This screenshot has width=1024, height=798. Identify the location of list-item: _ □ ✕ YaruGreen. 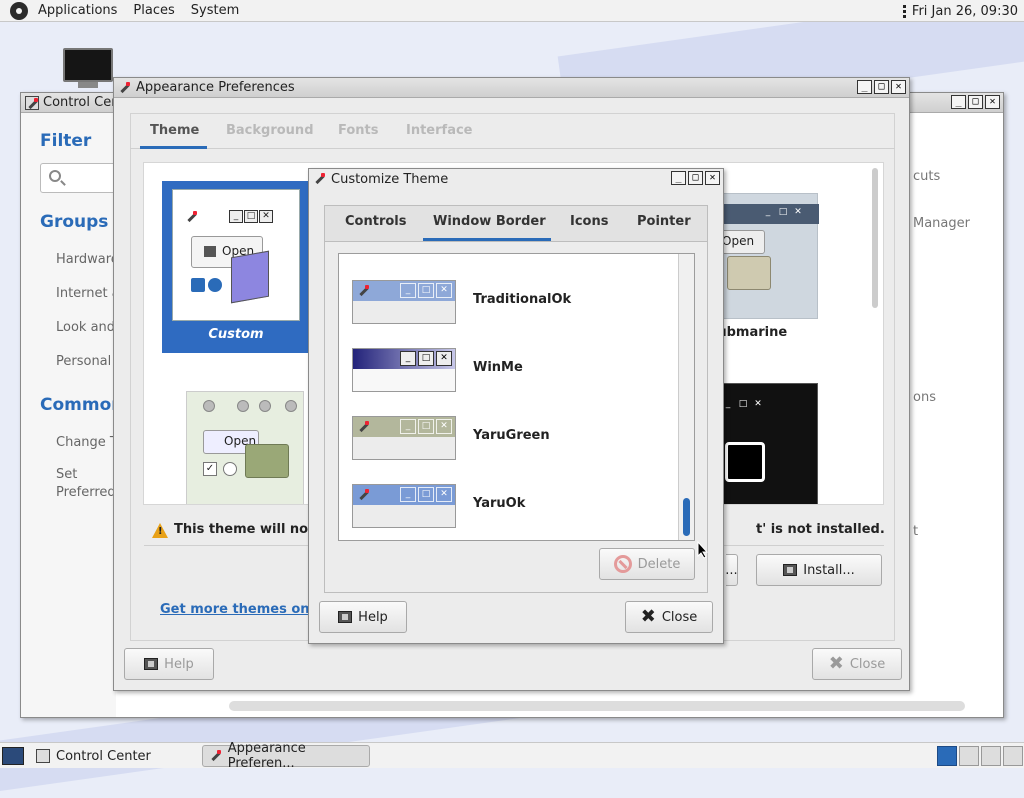
(509, 438).